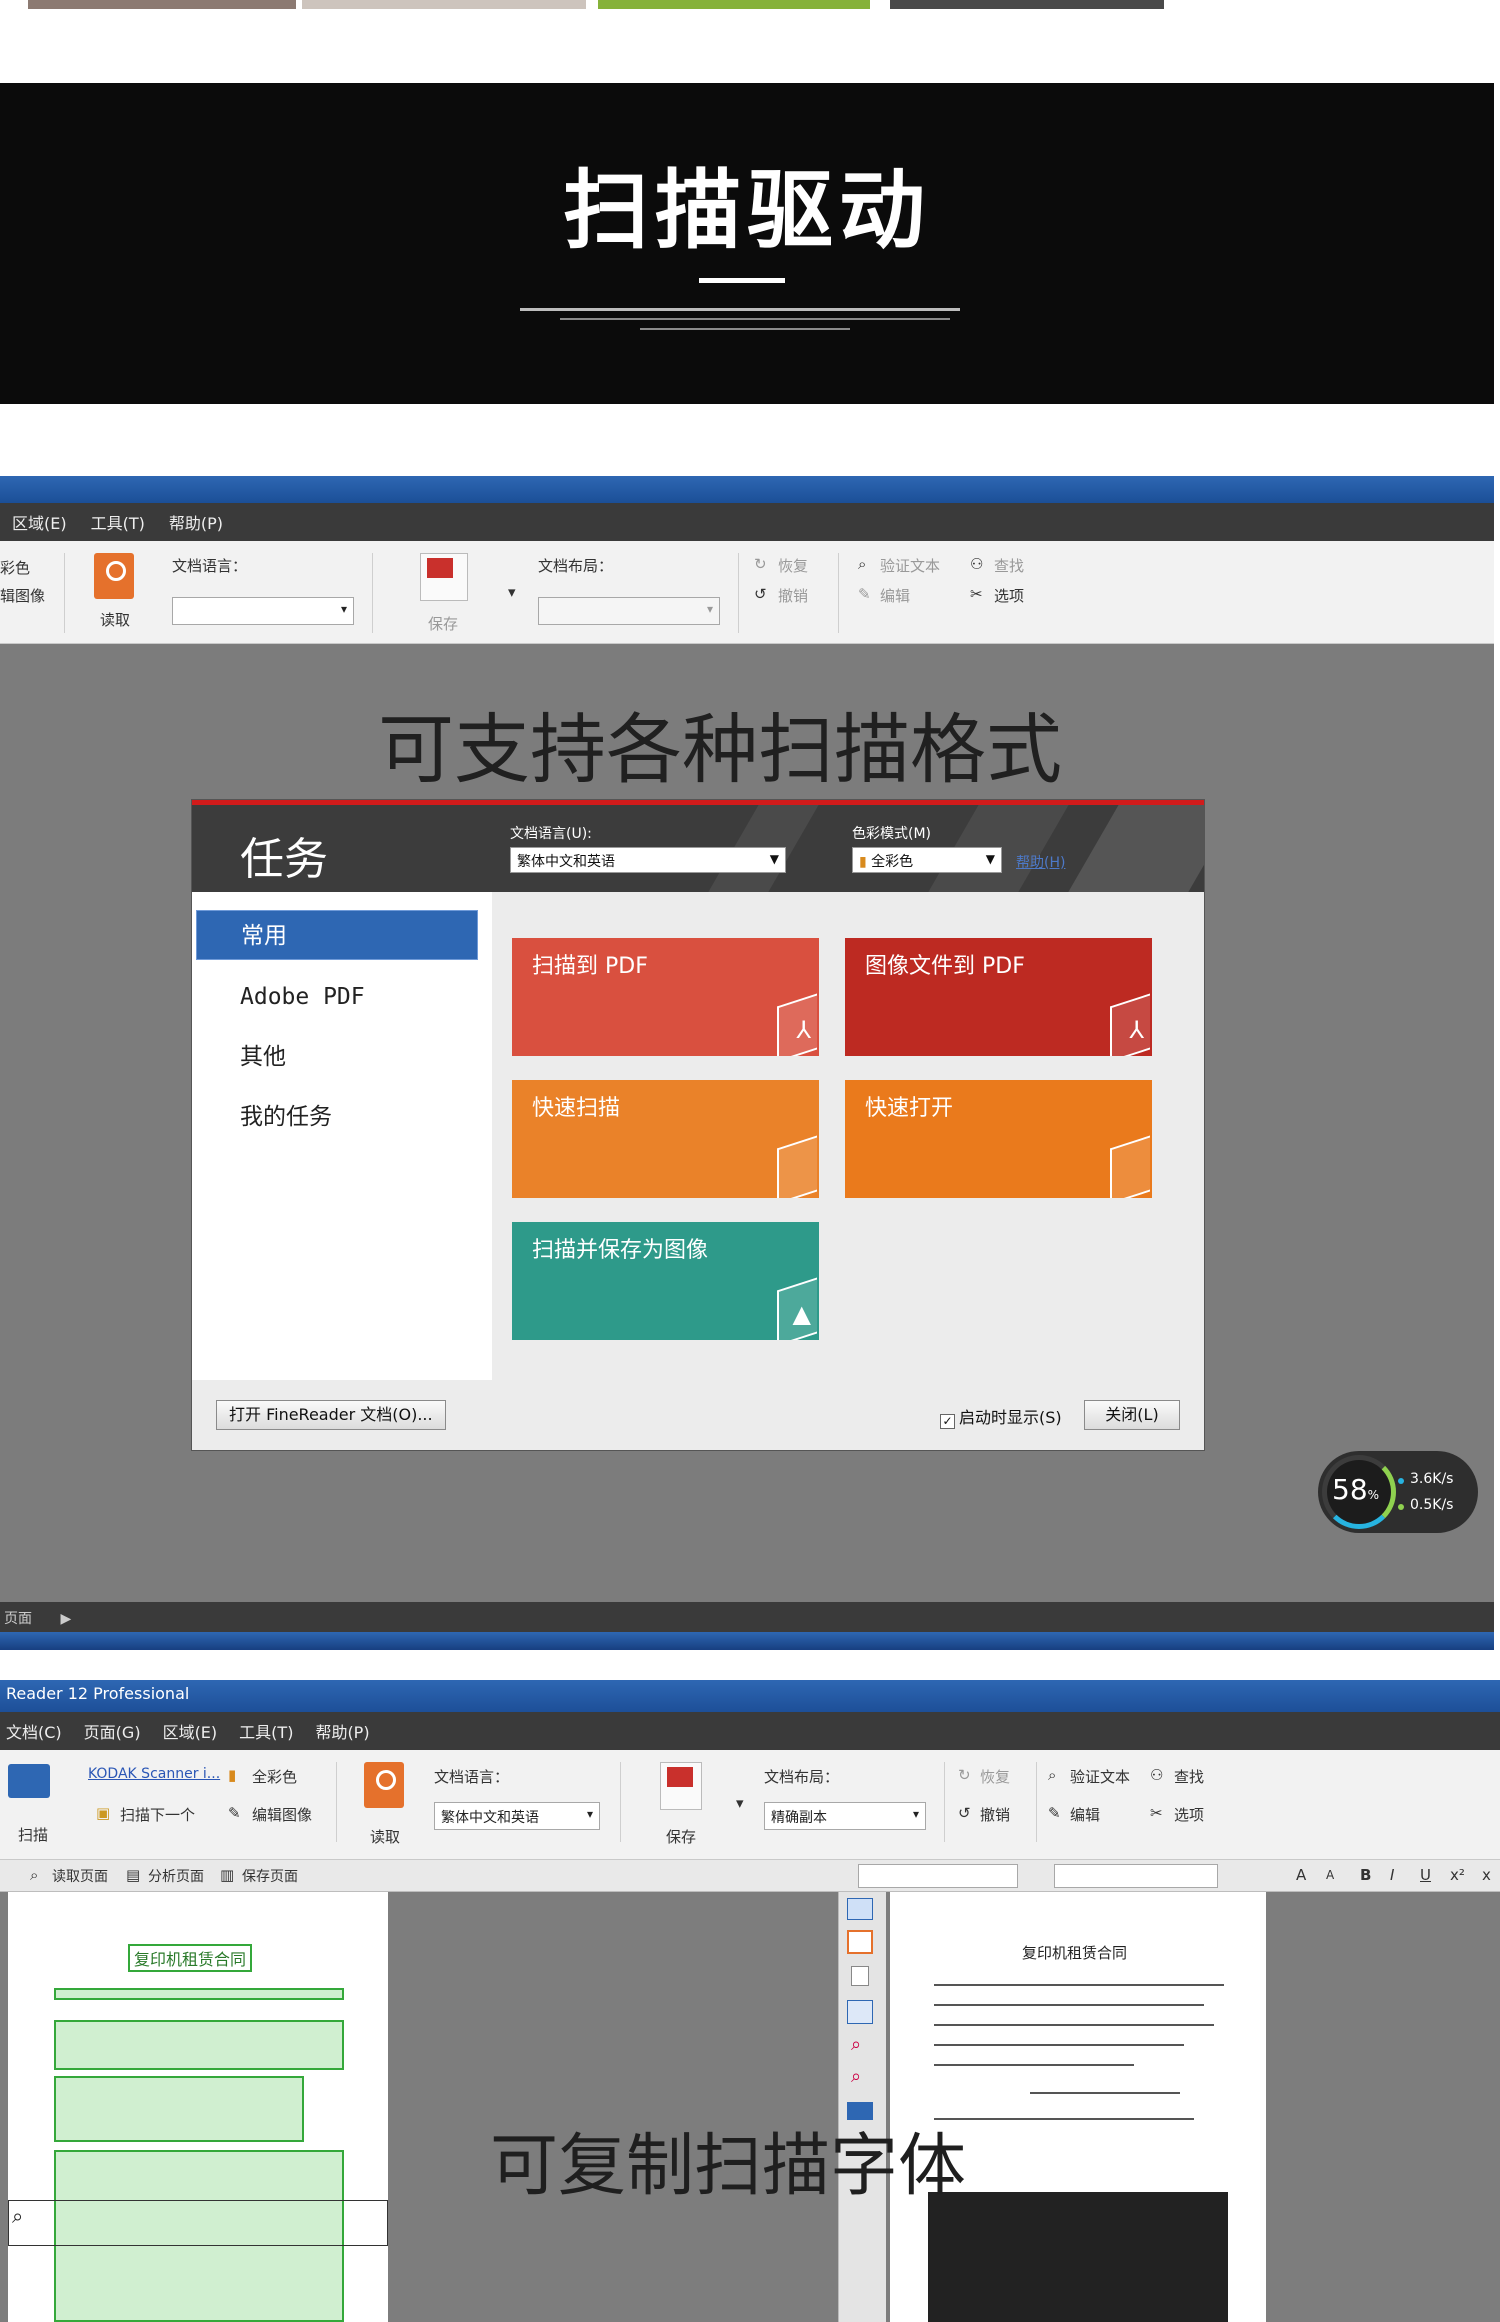 The width and height of the screenshot is (1500, 2322). Describe the element at coordinates (34, 1731) in the screenshot. I see `menu-item-document: 文档(C)` at that location.